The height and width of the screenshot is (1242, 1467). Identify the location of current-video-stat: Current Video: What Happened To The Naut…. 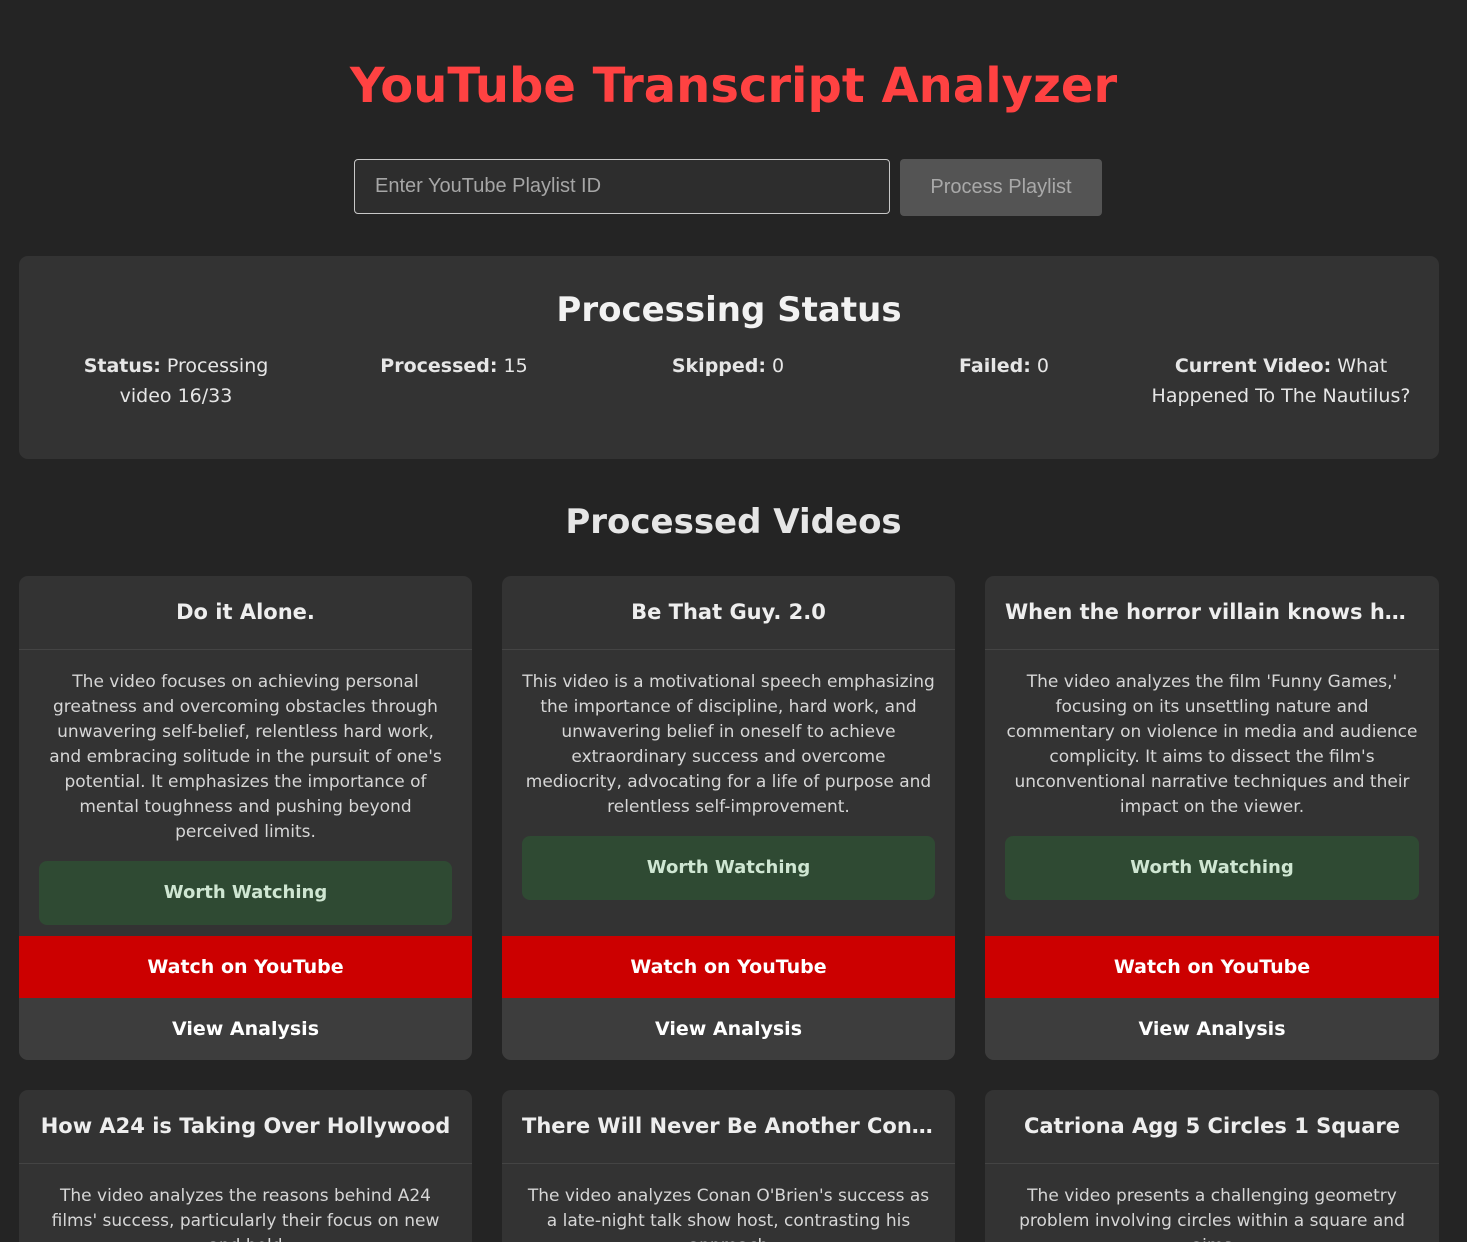
(1281, 381).